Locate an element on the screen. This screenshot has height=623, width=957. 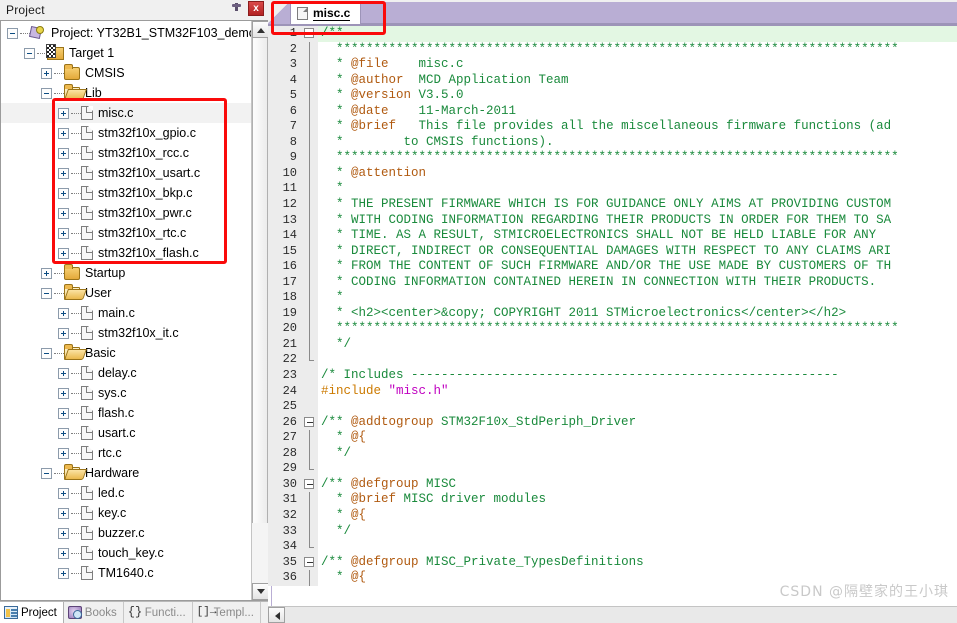
tree-vertical-scrollbar is located at coordinates (259, 310).